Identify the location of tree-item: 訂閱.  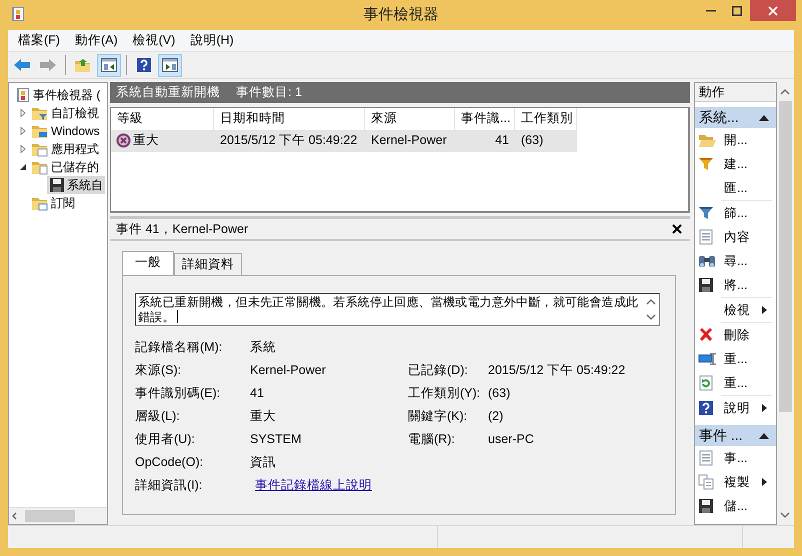
(53, 203).